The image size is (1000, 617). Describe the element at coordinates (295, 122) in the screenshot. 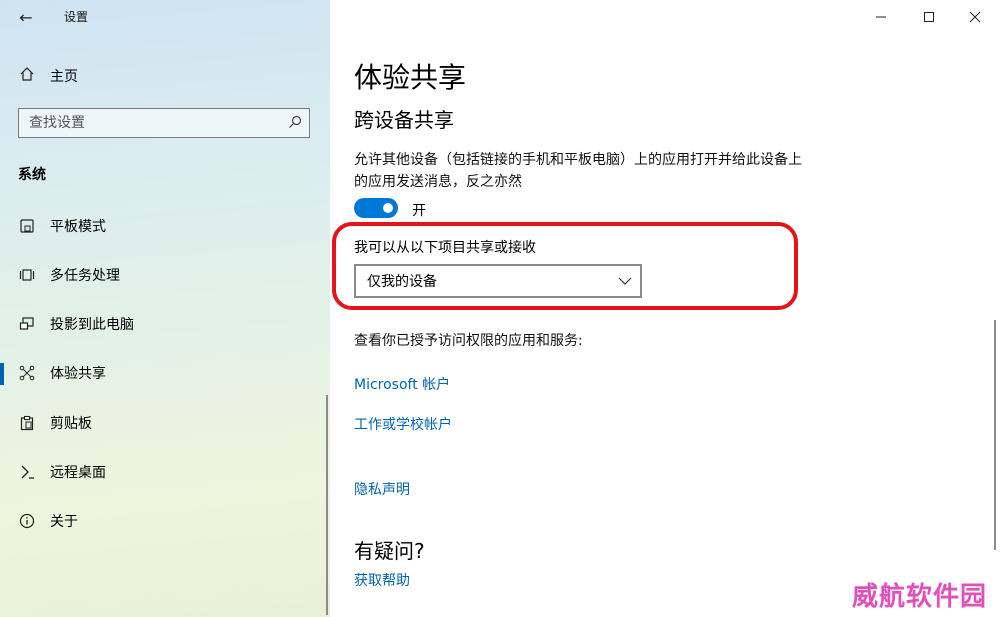

I see `search-icon` at that location.